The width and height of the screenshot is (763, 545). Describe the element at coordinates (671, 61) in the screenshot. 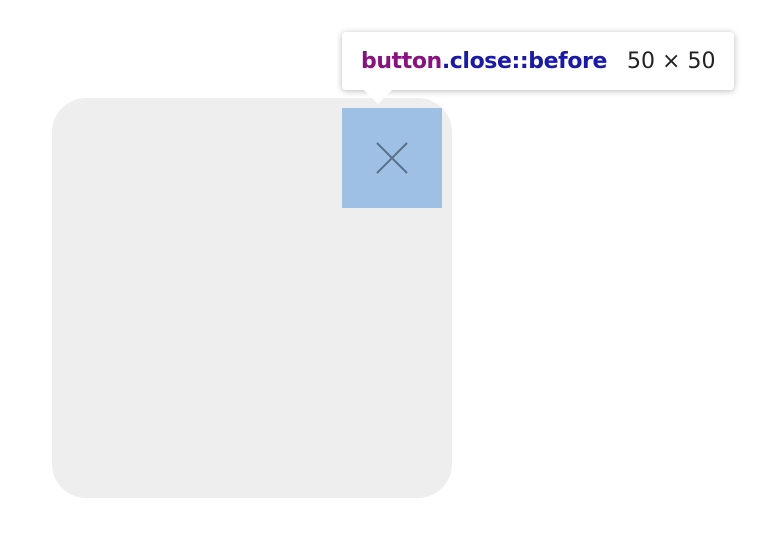

I see `element-size: 50 × 50` at that location.